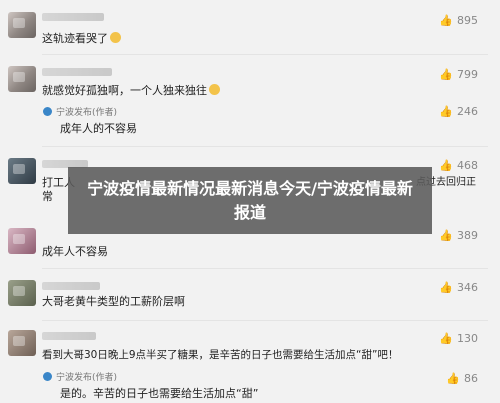 This screenshot has width=500, height=403. What do you see at coordinates (458, 166) in the screenshot?
I see `like-button: 👍 468` at bounding box center [458, 166].